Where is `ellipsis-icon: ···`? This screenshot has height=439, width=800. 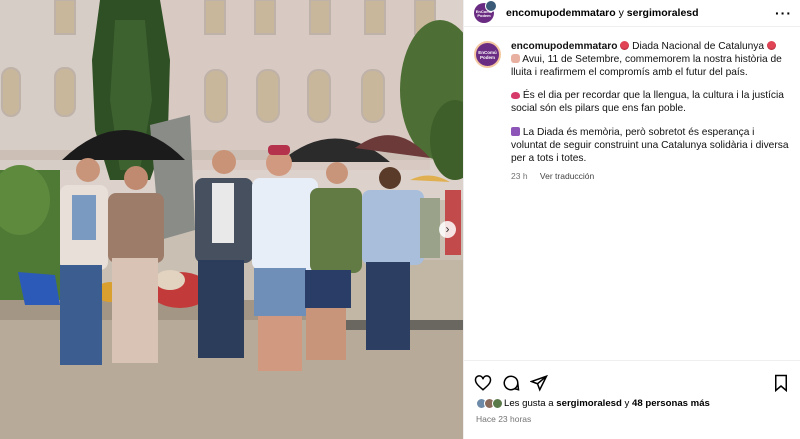 ellipsis-icon: ··· is located at coordinates (783, 13).